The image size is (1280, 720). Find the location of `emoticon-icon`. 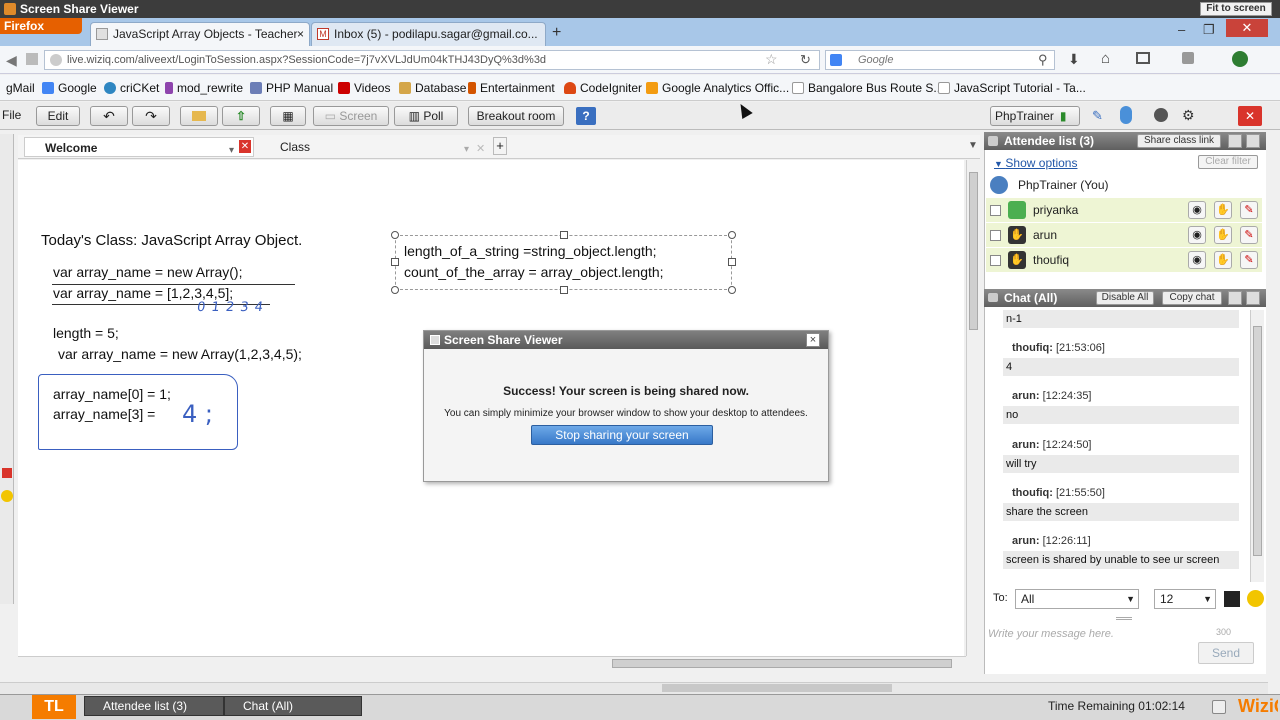

emoticon-icon is located at coordinates (1255, 598).